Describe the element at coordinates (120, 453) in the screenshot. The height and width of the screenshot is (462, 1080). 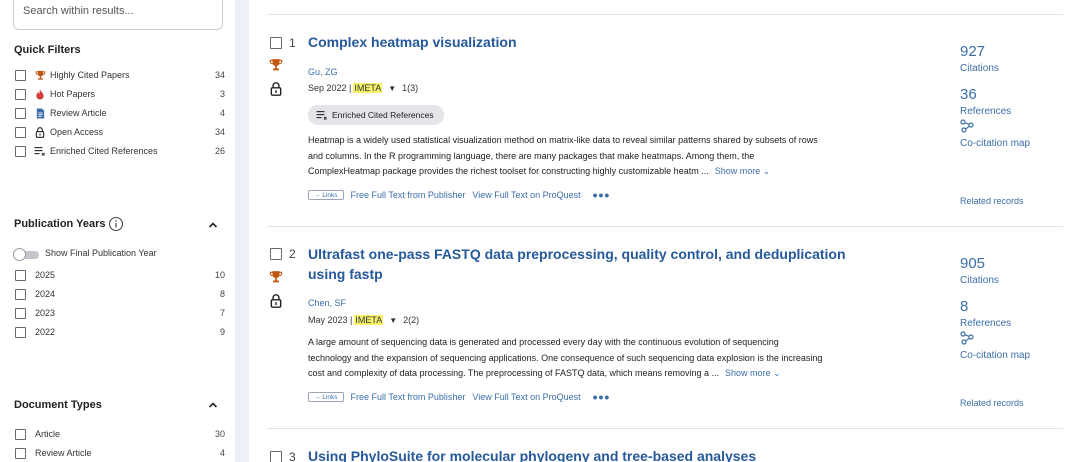
I see `filter-doctype-review: Review Article 4` at that location.